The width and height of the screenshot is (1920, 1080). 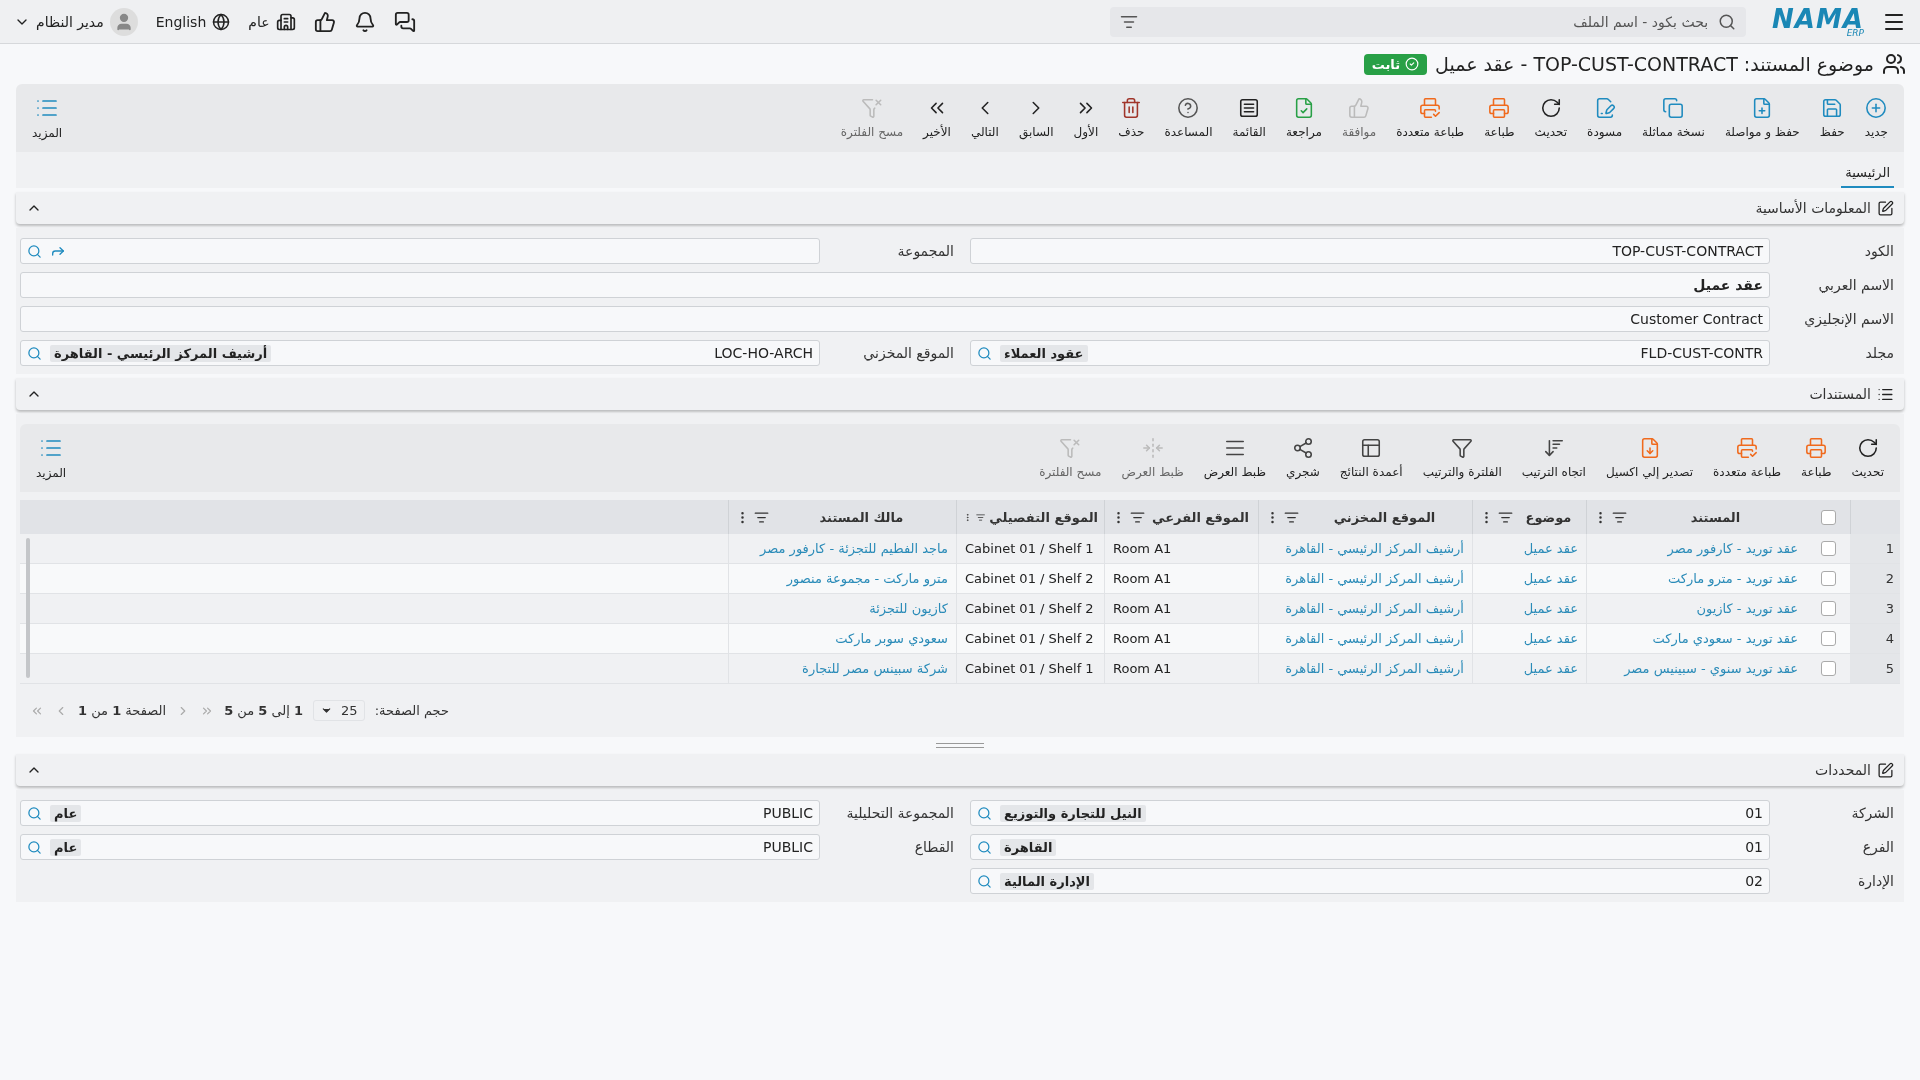 What do you see at coordinates (1878, 847) in the screenshot?
I see `field-label: الفرع` at bounding box center [1878, 847].